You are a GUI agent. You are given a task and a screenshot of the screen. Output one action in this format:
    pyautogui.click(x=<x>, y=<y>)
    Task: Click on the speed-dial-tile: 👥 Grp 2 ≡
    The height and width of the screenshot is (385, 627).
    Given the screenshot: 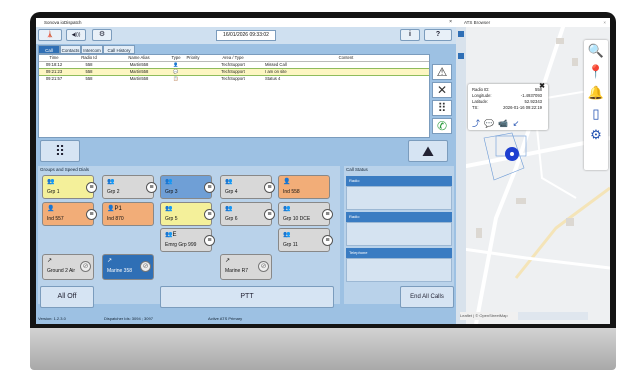 What is the action you would take?
    pyautogui.click(x=129, y=187)
    